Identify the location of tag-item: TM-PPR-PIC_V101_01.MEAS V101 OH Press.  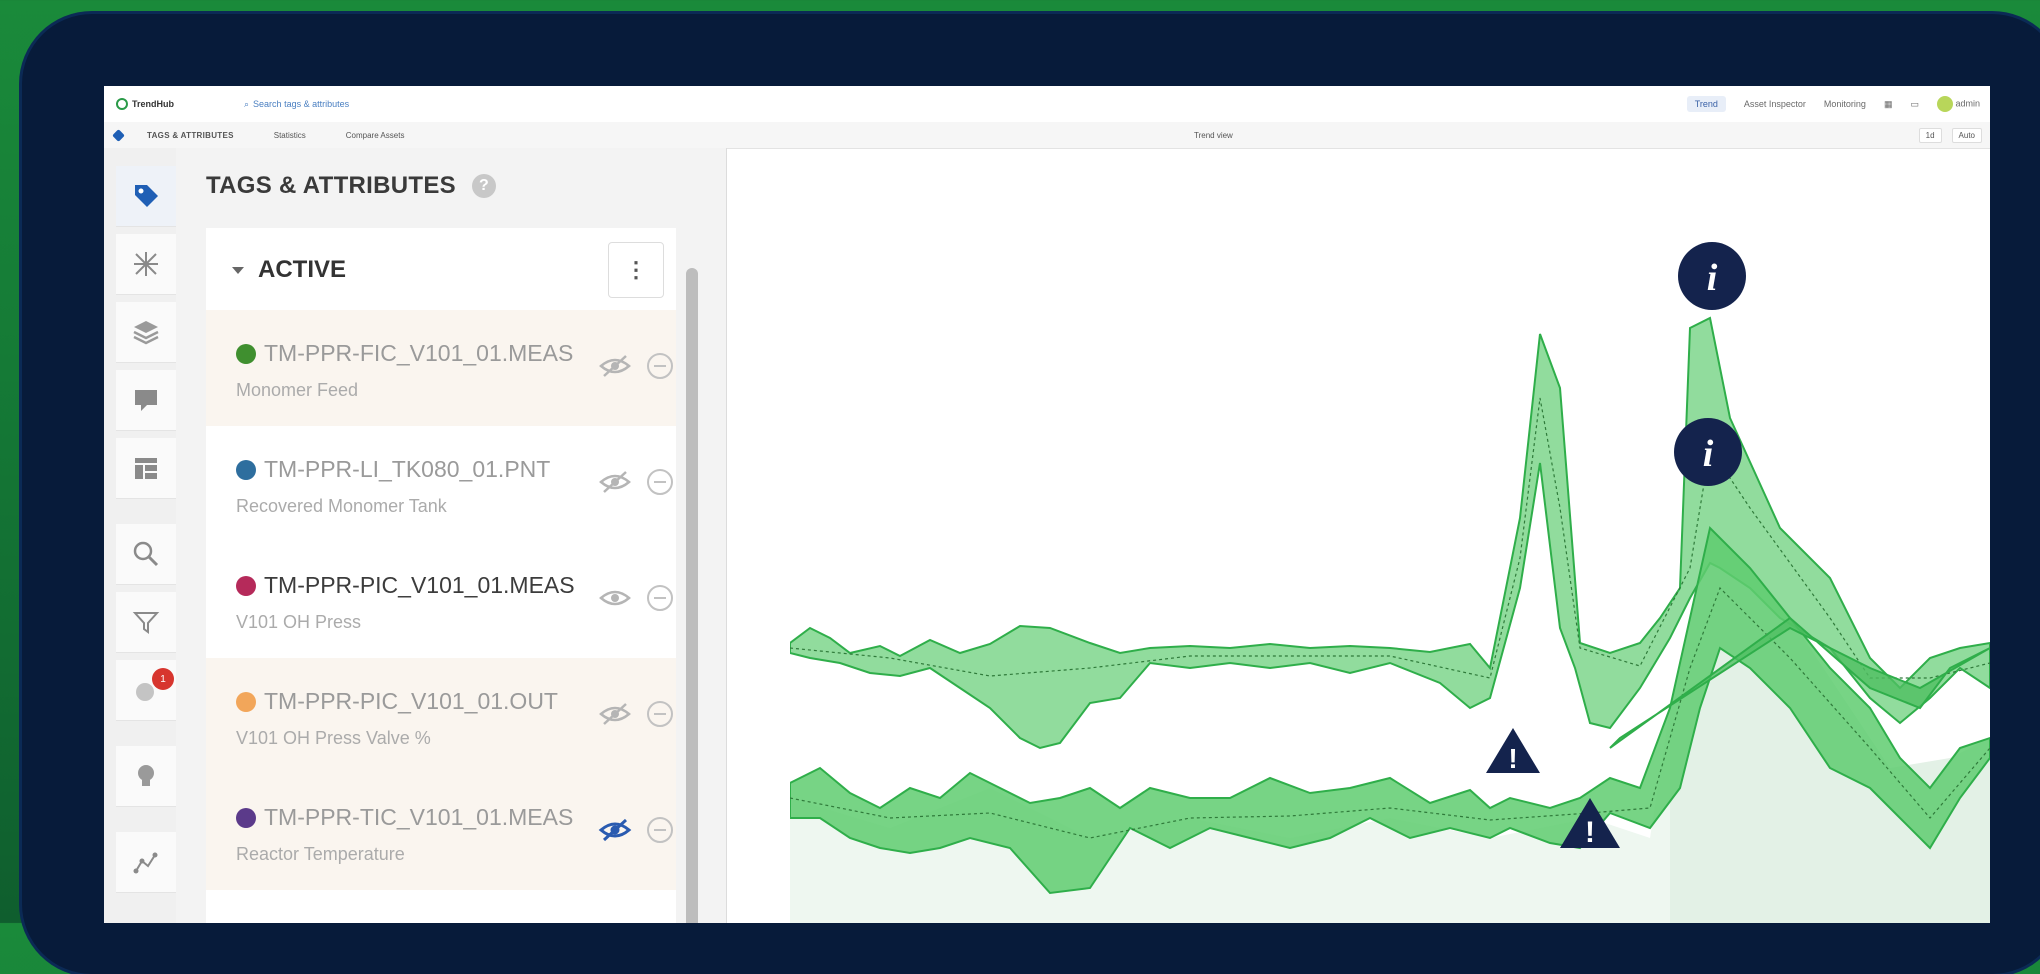
(441, 600).